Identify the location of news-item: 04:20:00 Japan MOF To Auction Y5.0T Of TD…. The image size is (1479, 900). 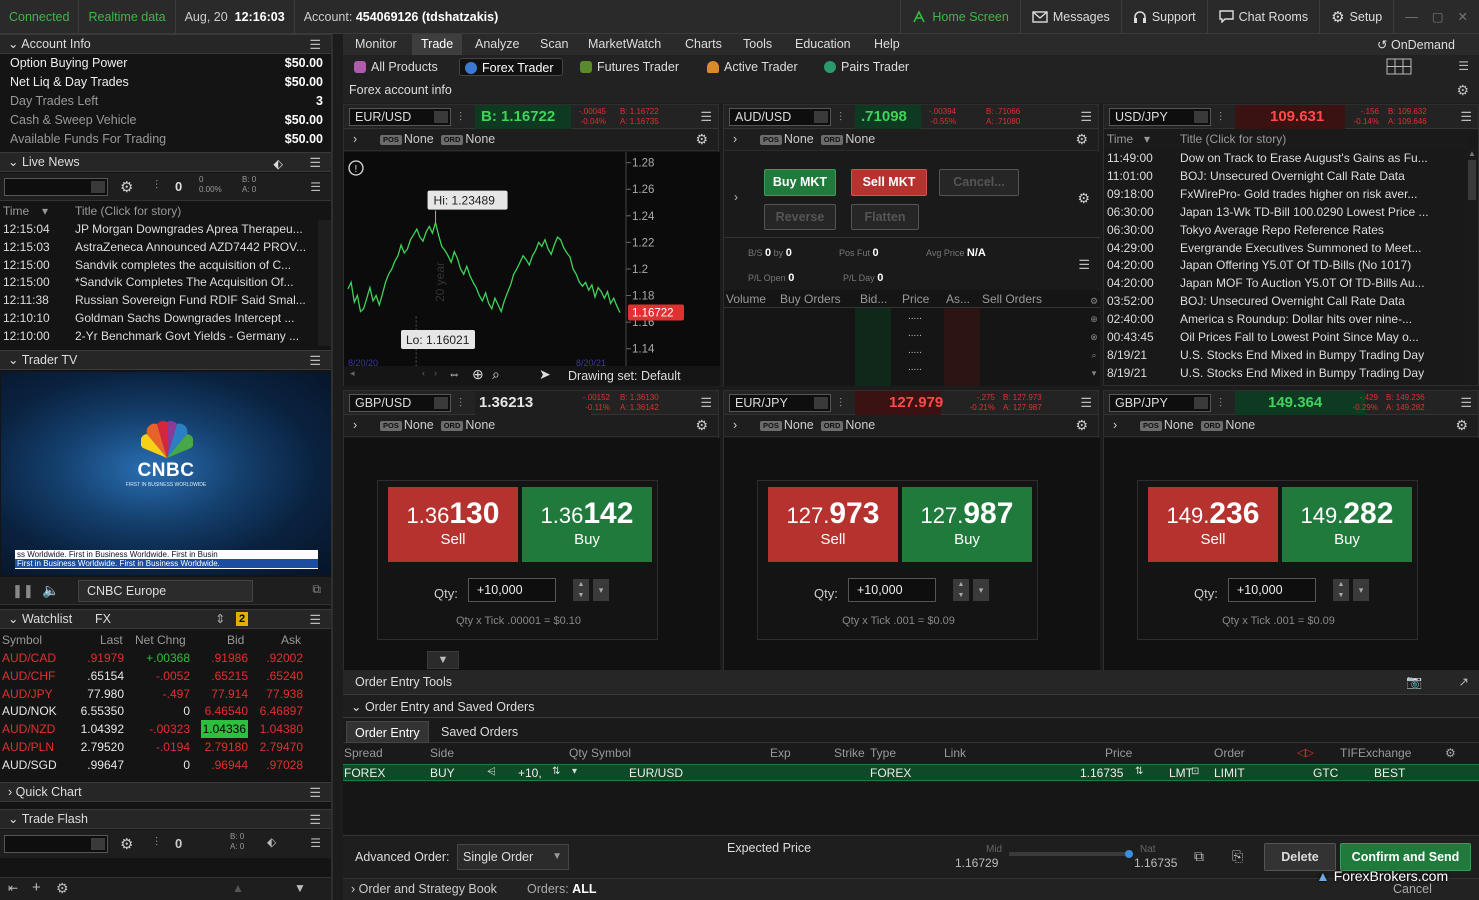
(1272, 283).